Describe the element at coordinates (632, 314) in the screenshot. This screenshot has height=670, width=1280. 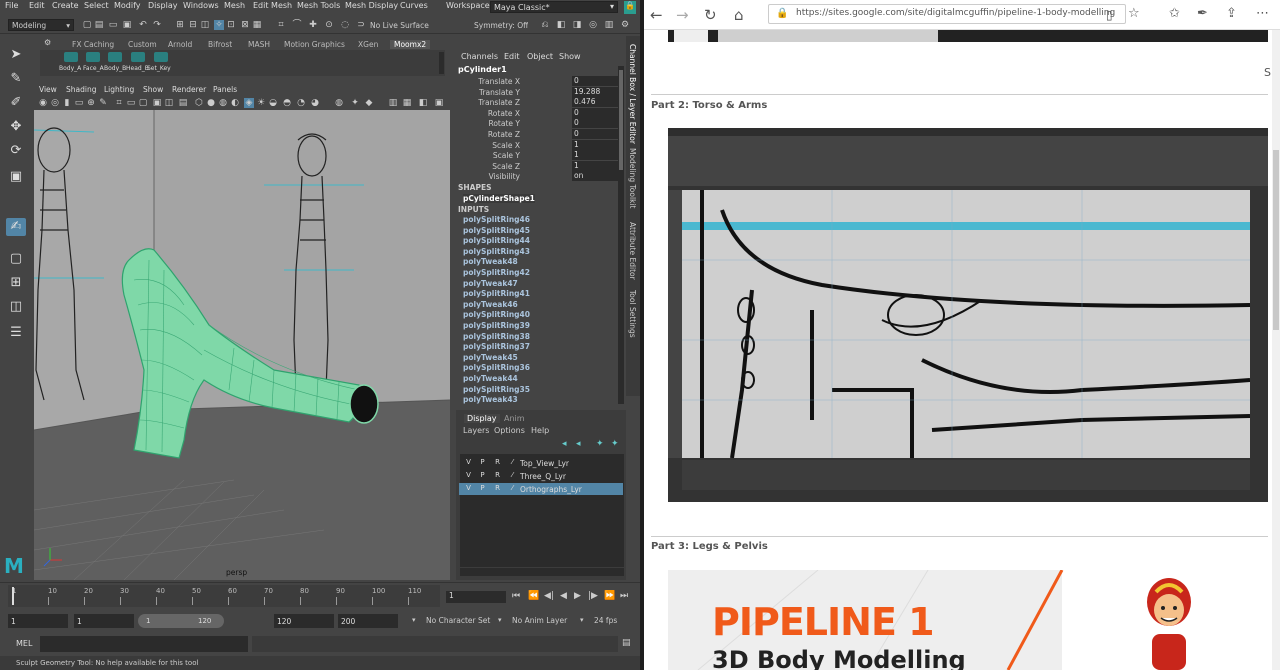
I see `tab-tool-settings: Tool Settings` at that location.